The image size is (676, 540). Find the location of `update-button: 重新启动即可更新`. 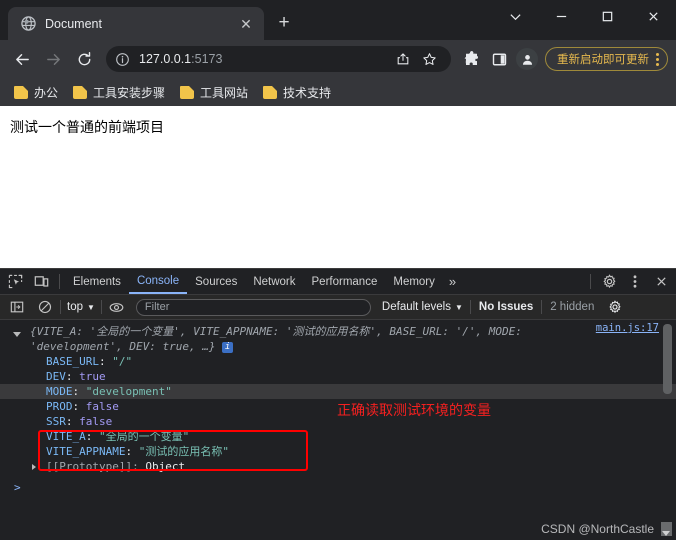

update-button: 重新启动即可更新 is located at coordinates (606, 59).